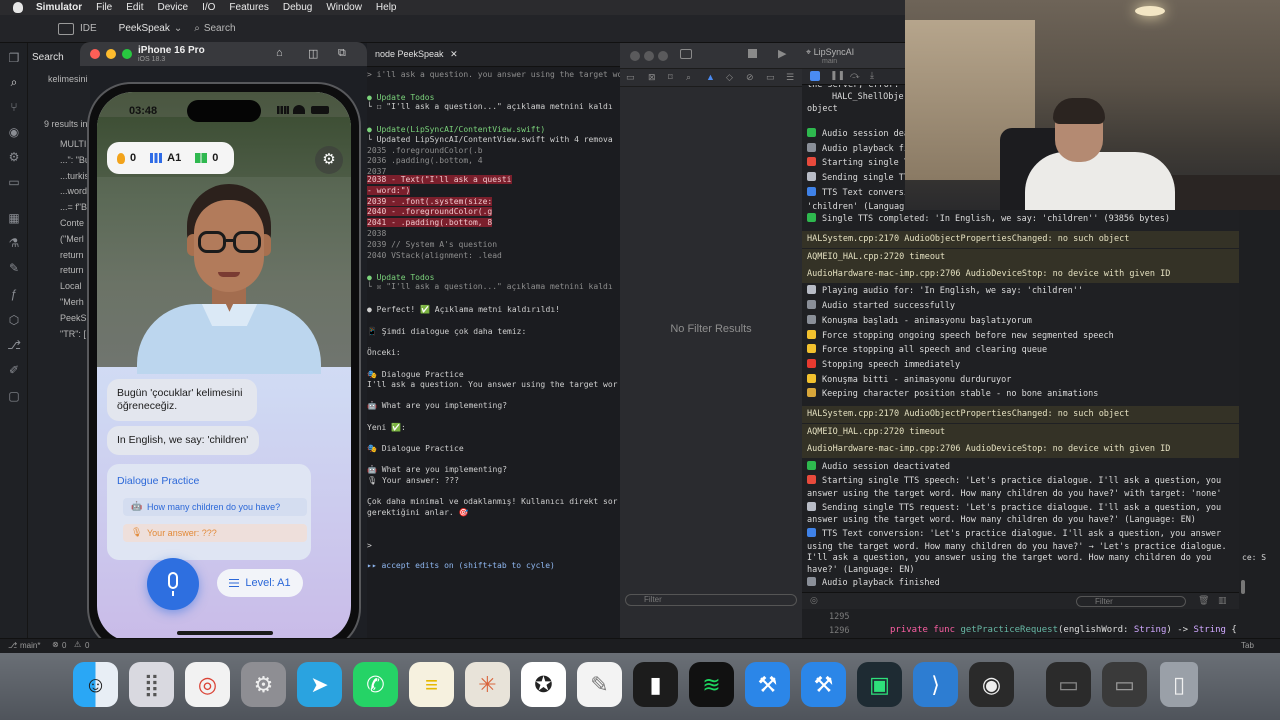 Image resolution: width=1280 pixels, height=720 pixels. I want to click on chrome-icon: ◎, so click(207, 684).